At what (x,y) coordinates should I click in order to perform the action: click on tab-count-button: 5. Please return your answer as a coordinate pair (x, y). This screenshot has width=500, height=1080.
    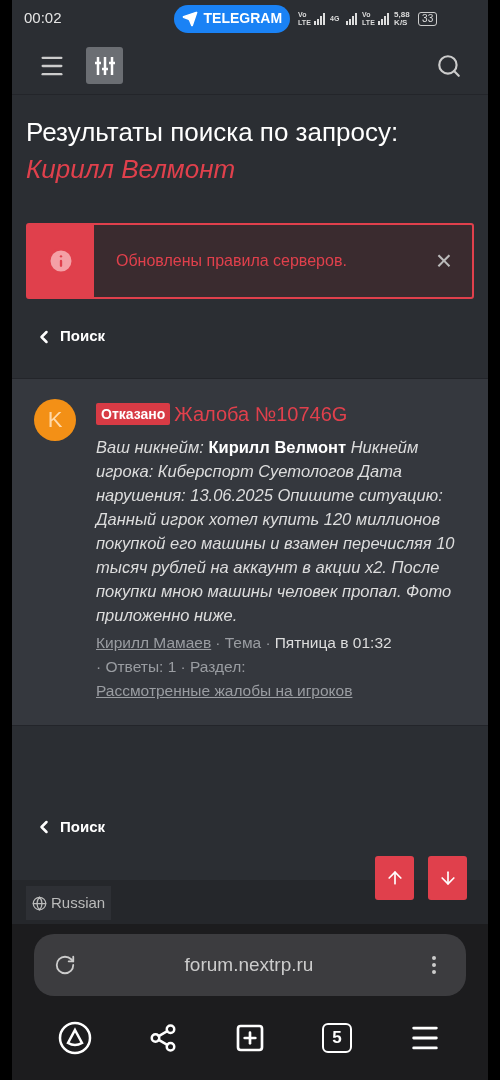
    Looking at the image, I should click on (337, 1038).